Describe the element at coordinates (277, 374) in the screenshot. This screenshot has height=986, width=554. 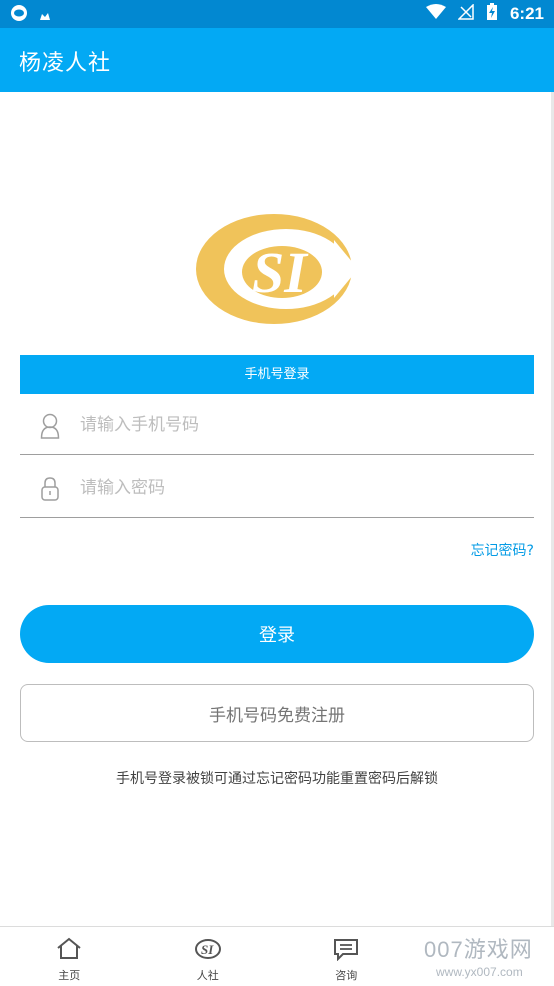
I see `tab-phone-login: 手机号登录` at that location.